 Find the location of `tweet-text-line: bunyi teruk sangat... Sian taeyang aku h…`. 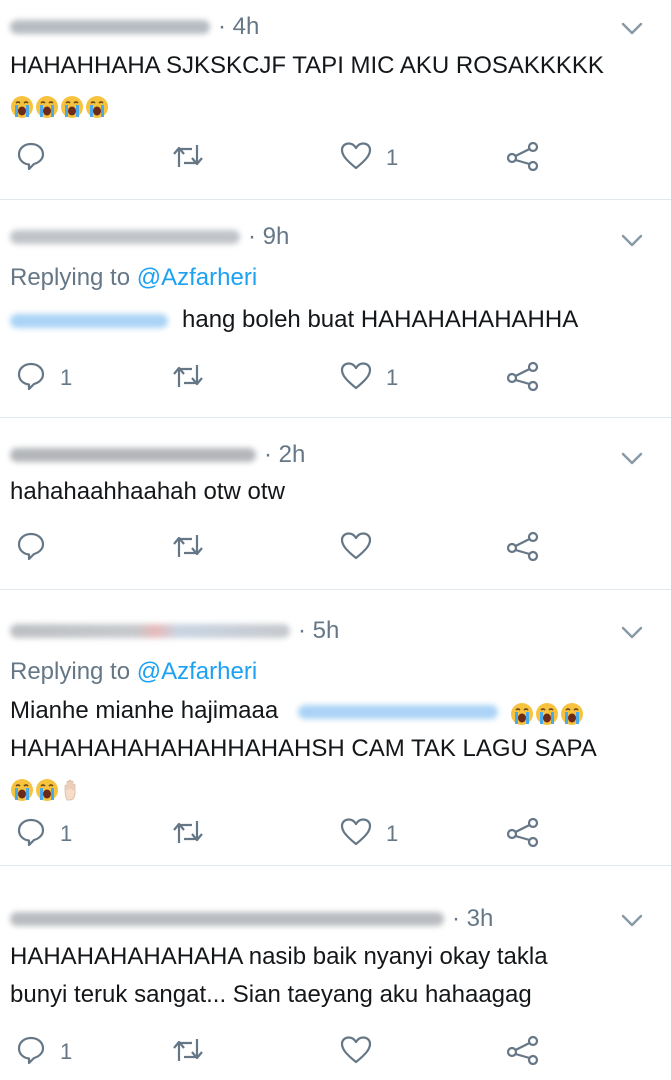

tweet-text-line: bunyi teruk sangat... Sian taeyang aku h… is located at coordinates (271, 994).